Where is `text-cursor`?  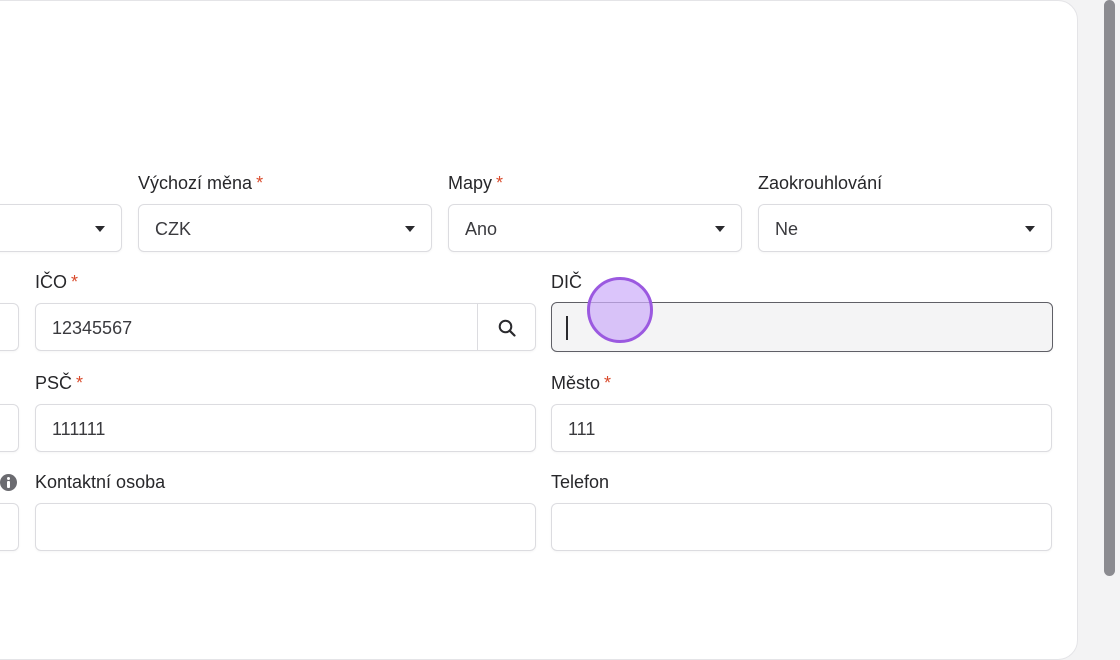
text-cursor is located at coordinates (567, 328).